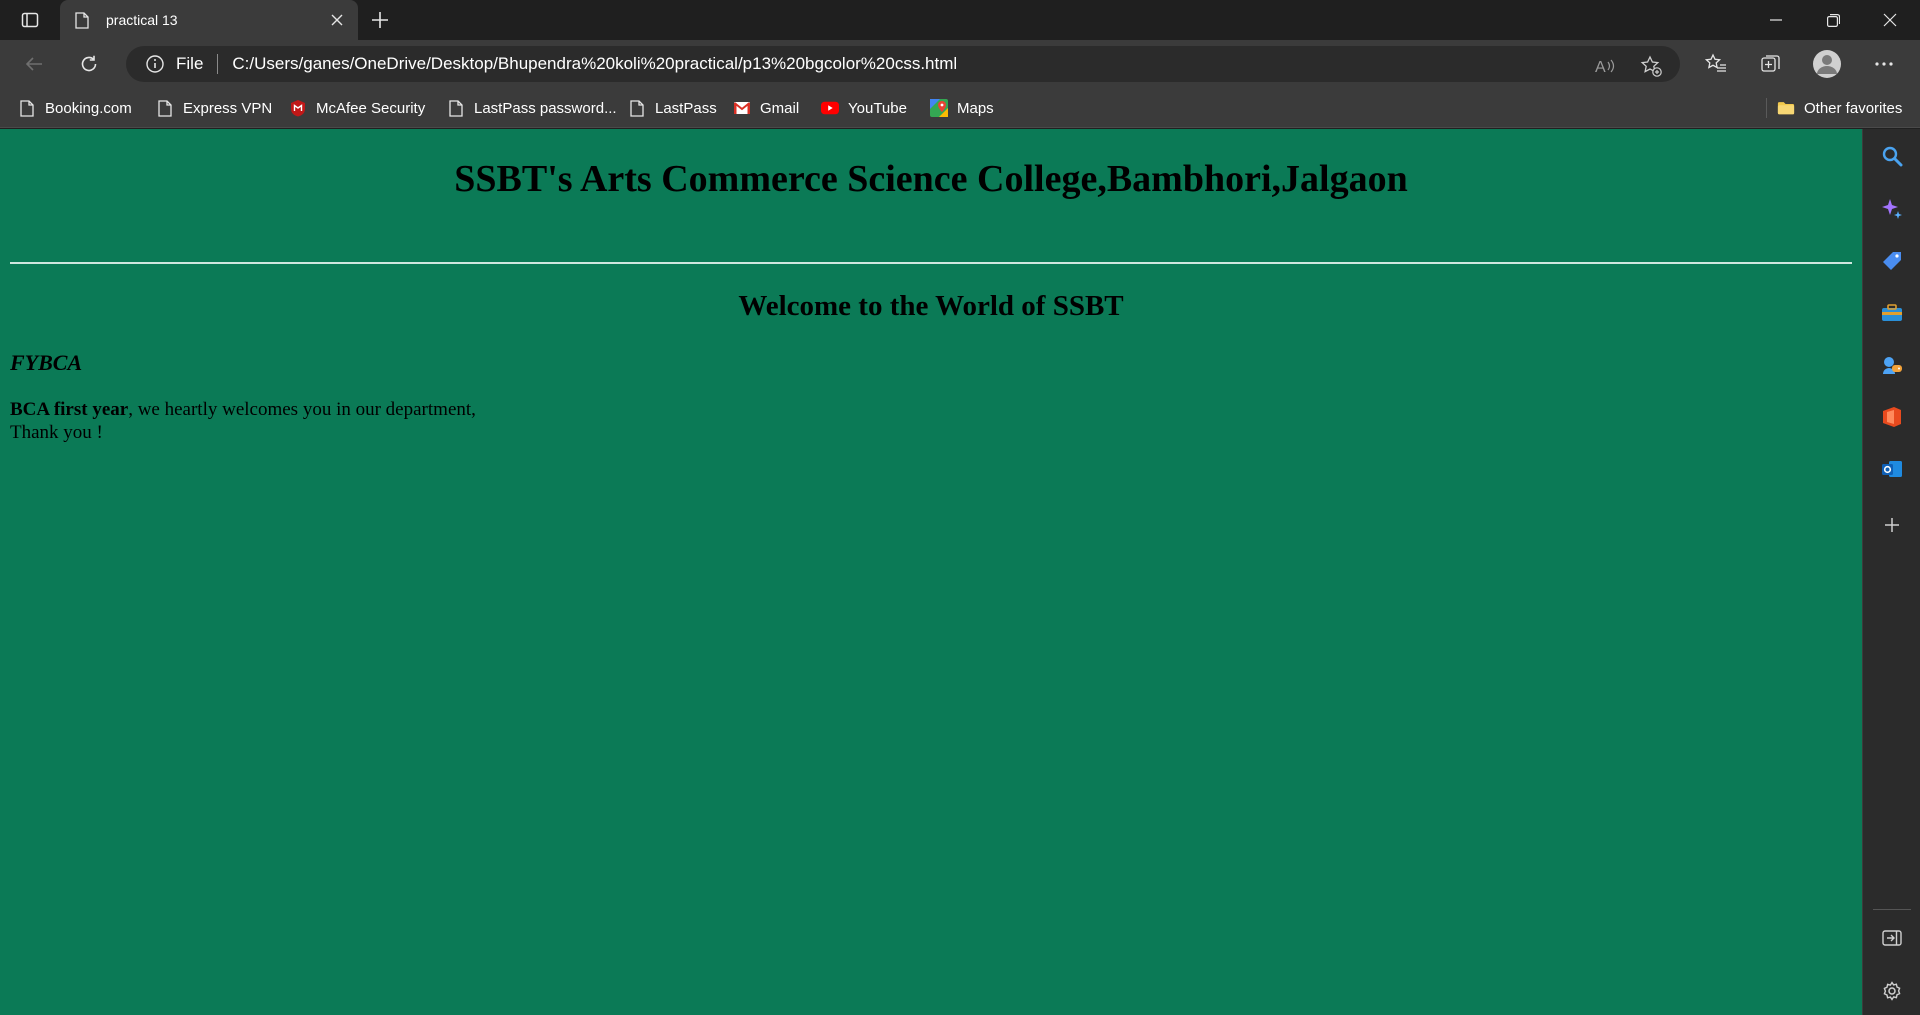  Describe the element at coordinates (371, 108) in the screenshot. I see `favorite-label: McAfee Security` at that location.